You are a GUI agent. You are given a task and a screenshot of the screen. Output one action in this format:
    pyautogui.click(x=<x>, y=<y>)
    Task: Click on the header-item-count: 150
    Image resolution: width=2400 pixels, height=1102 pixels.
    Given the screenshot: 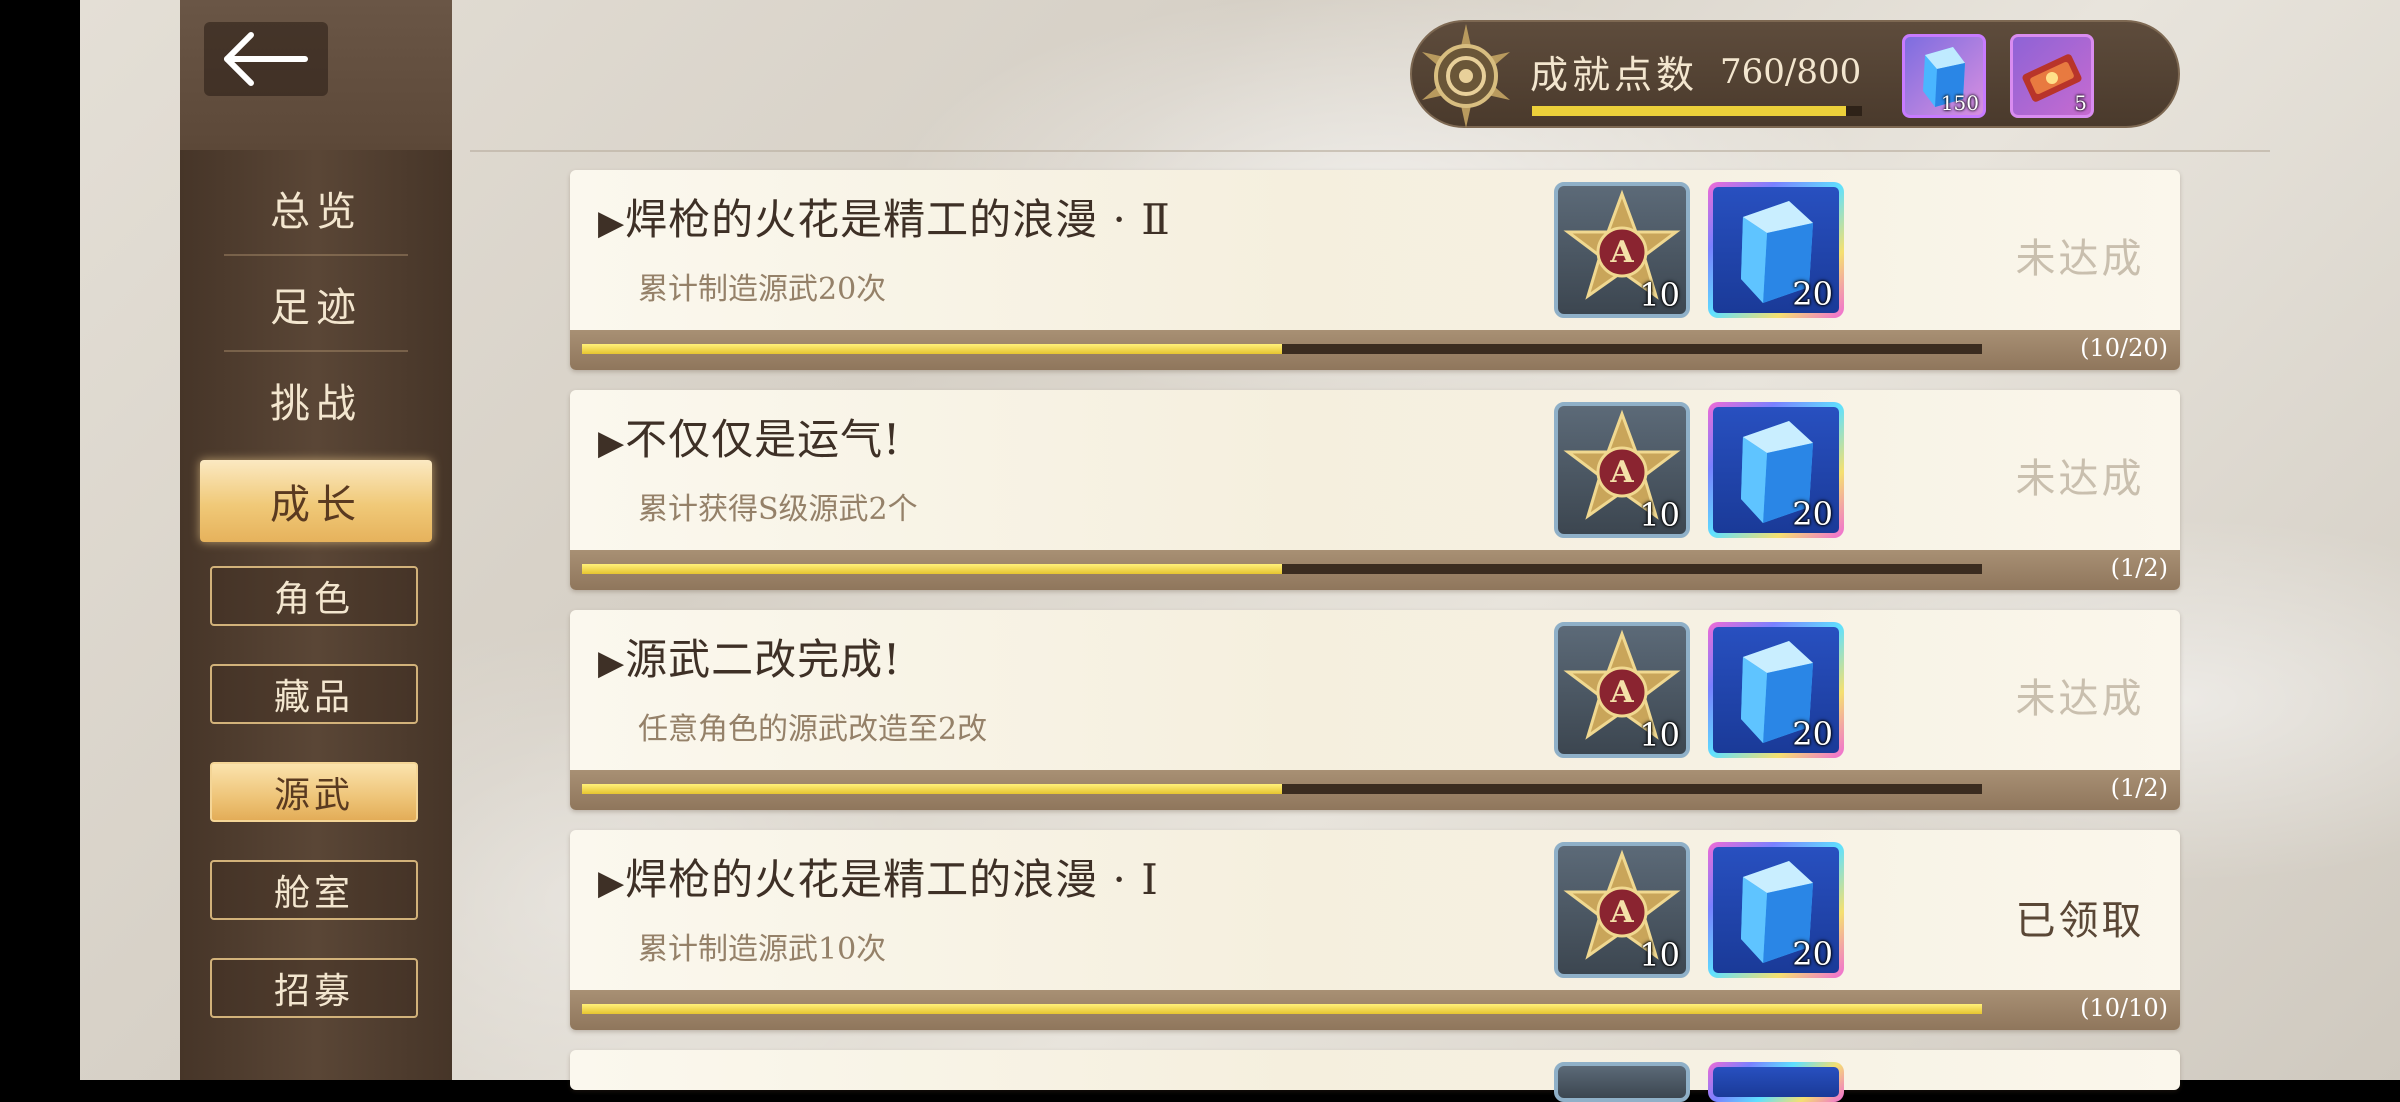 What is the action you would take?
    pyautogui.click(x=1959, y=103)
    